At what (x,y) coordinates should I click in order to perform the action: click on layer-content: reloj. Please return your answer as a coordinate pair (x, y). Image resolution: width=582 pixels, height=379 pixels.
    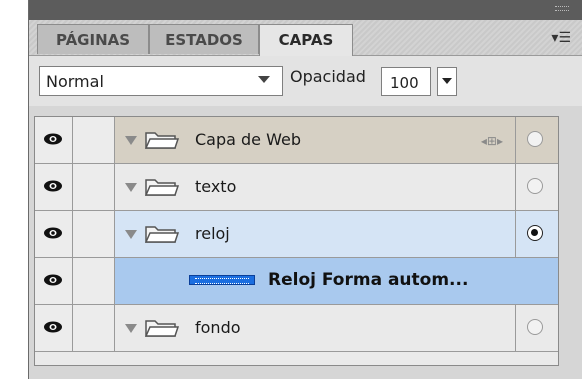
    Looking at the image, I should click on (315, 234).